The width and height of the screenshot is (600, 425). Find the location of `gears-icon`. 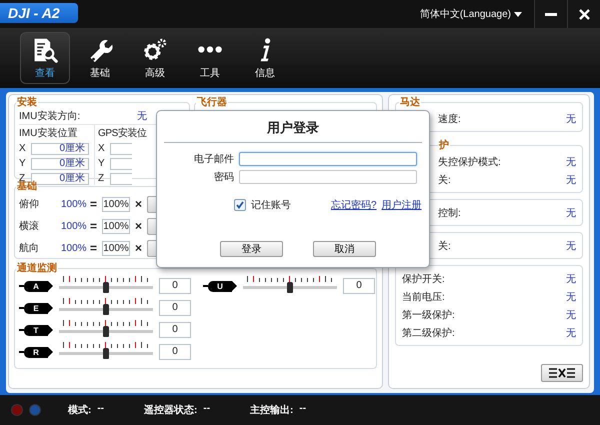

gears-icon is located at coordinates (155, 49).